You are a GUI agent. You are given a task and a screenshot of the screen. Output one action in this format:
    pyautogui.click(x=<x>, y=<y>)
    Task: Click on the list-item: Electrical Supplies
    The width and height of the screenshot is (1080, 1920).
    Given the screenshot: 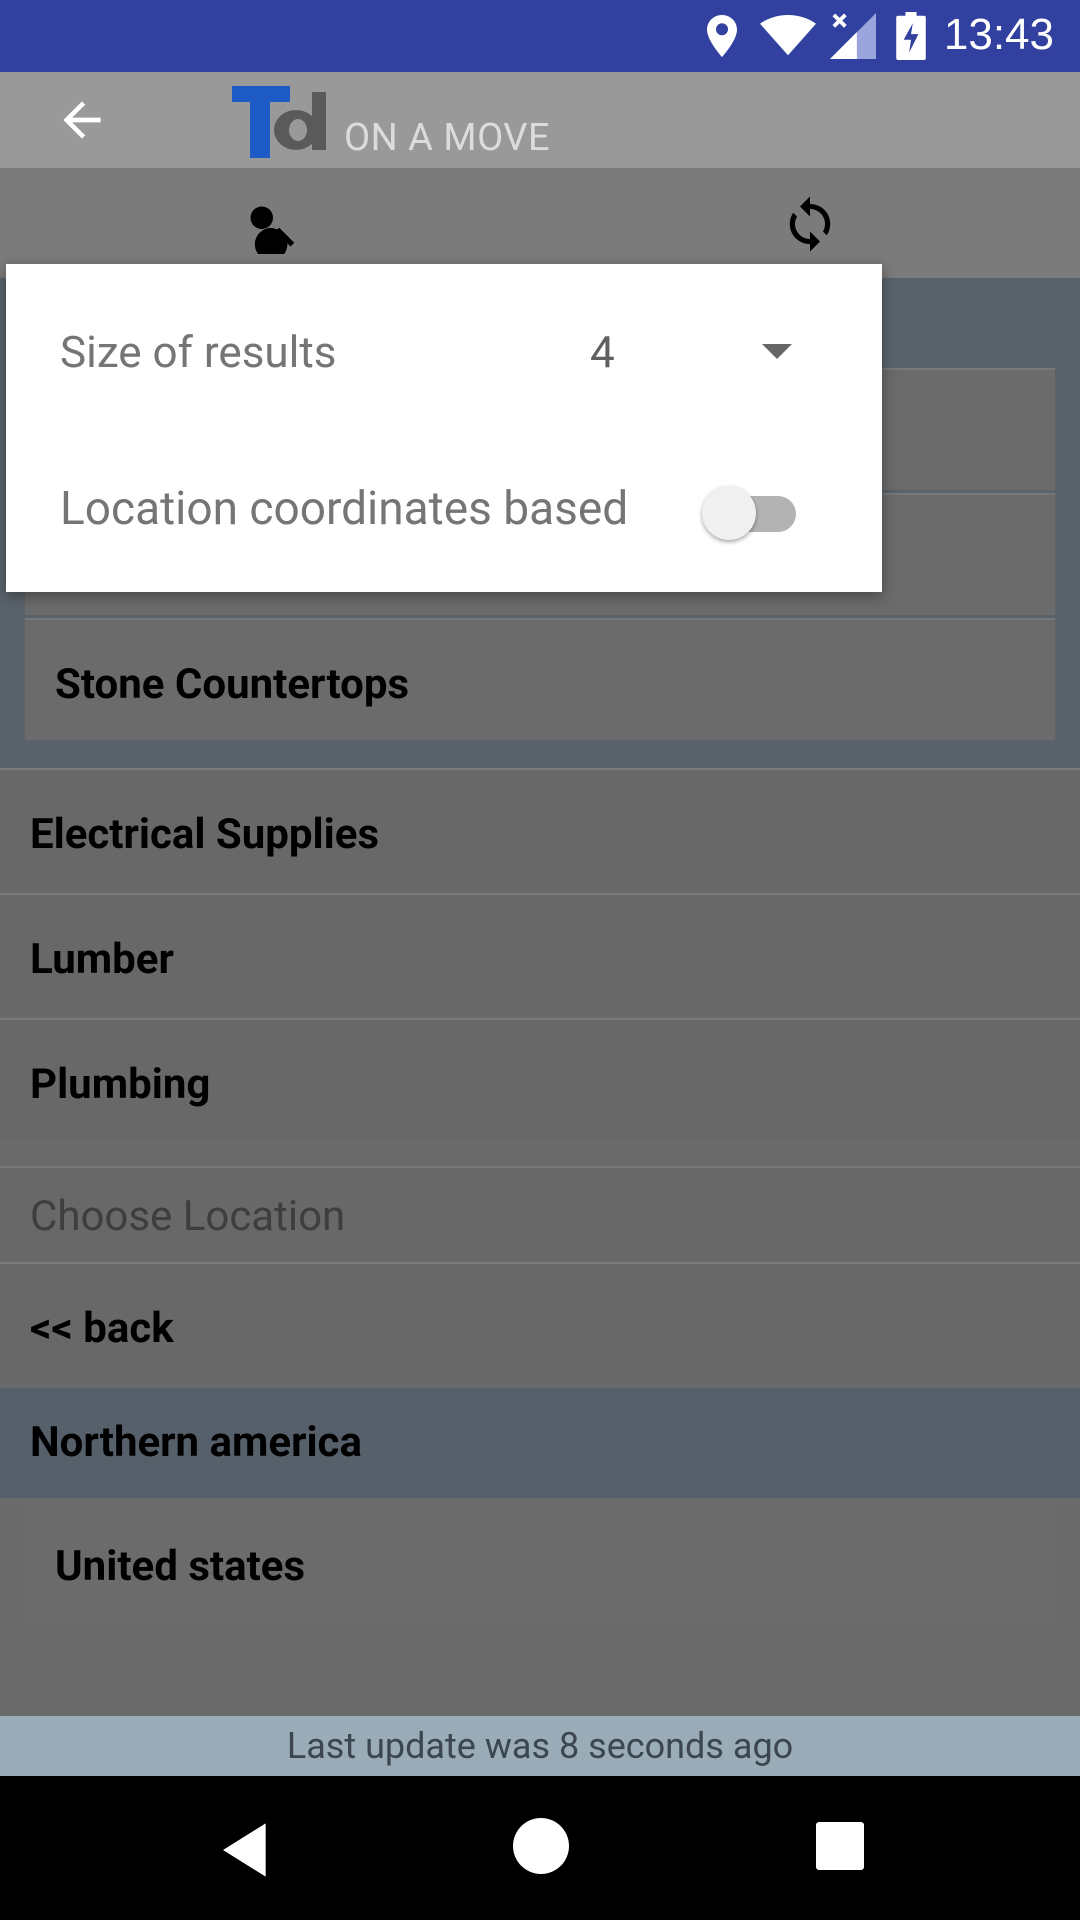 What is the action you would take?
    pyautogui.click(x=540, y=829)
    